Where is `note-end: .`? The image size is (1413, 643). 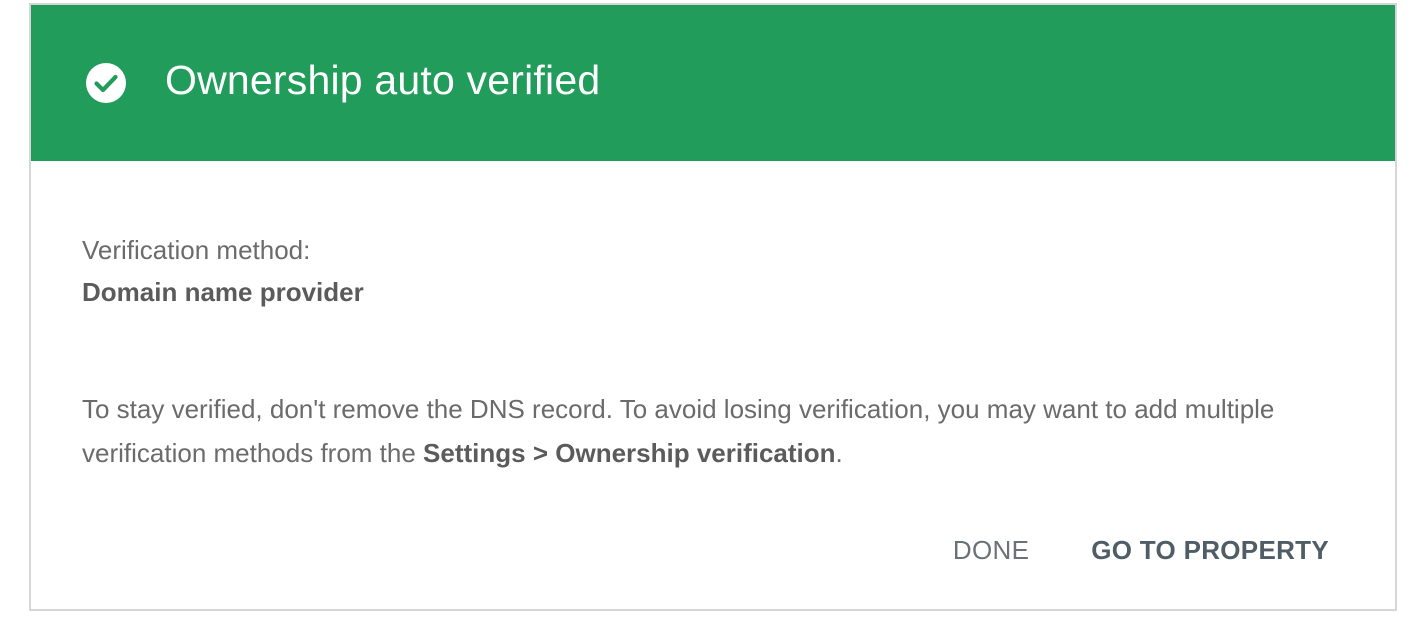 note-end: . is located at coordinates (839, 453).